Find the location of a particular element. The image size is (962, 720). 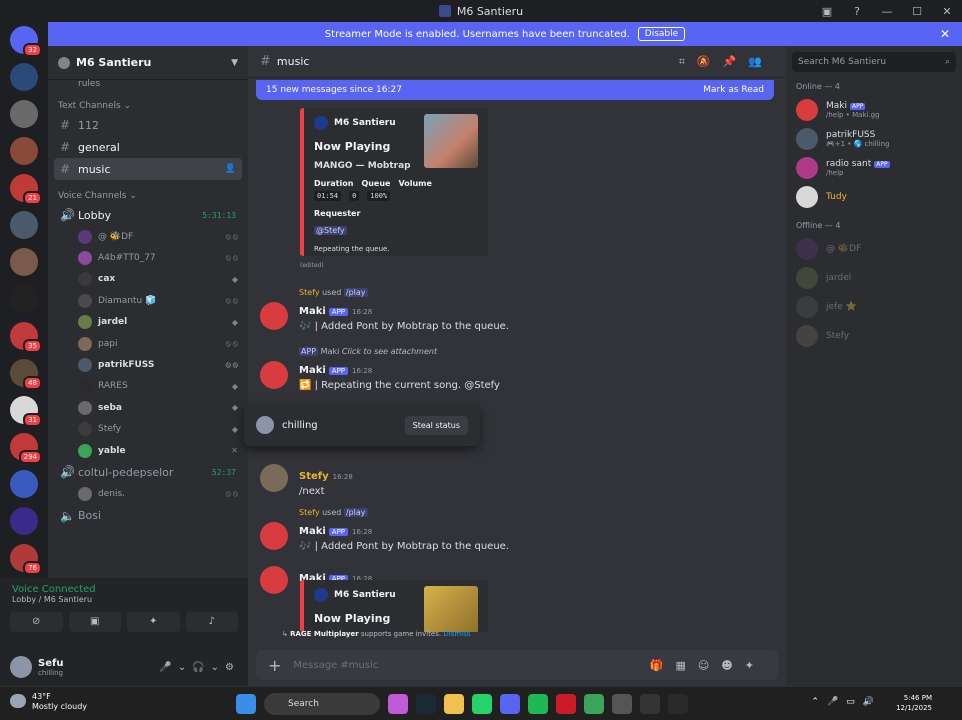

server-icon: 21 is located at coordinates (26, 189).